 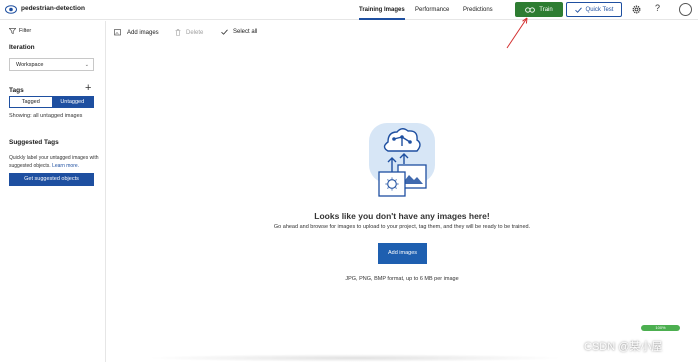 I want to click on gears-icon, so click(x=530, y=9).